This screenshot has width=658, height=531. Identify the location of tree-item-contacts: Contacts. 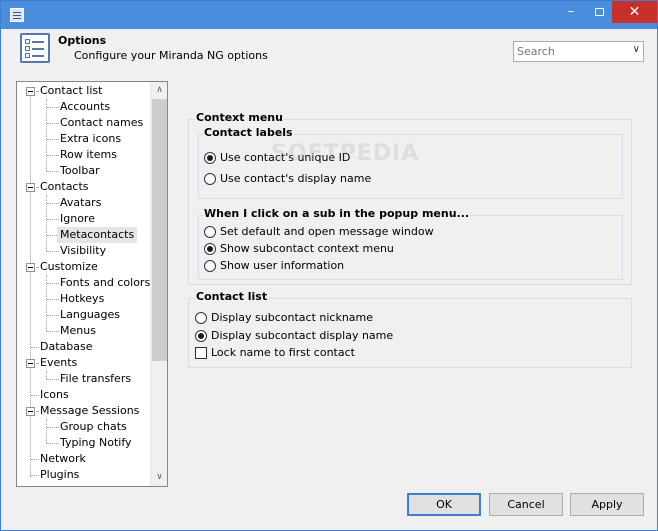
(64, 187).